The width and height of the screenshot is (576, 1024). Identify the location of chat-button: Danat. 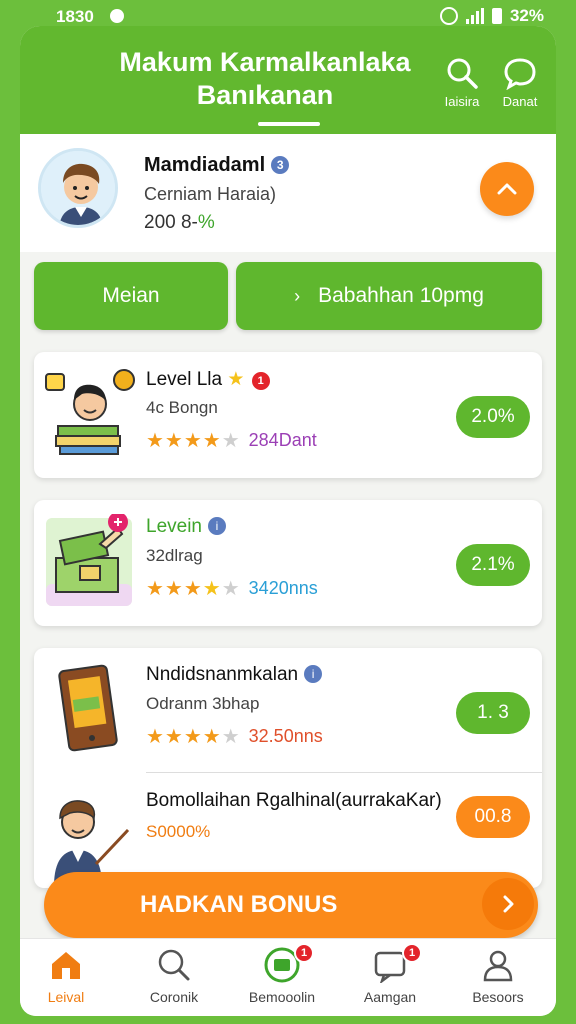
(520, 82).